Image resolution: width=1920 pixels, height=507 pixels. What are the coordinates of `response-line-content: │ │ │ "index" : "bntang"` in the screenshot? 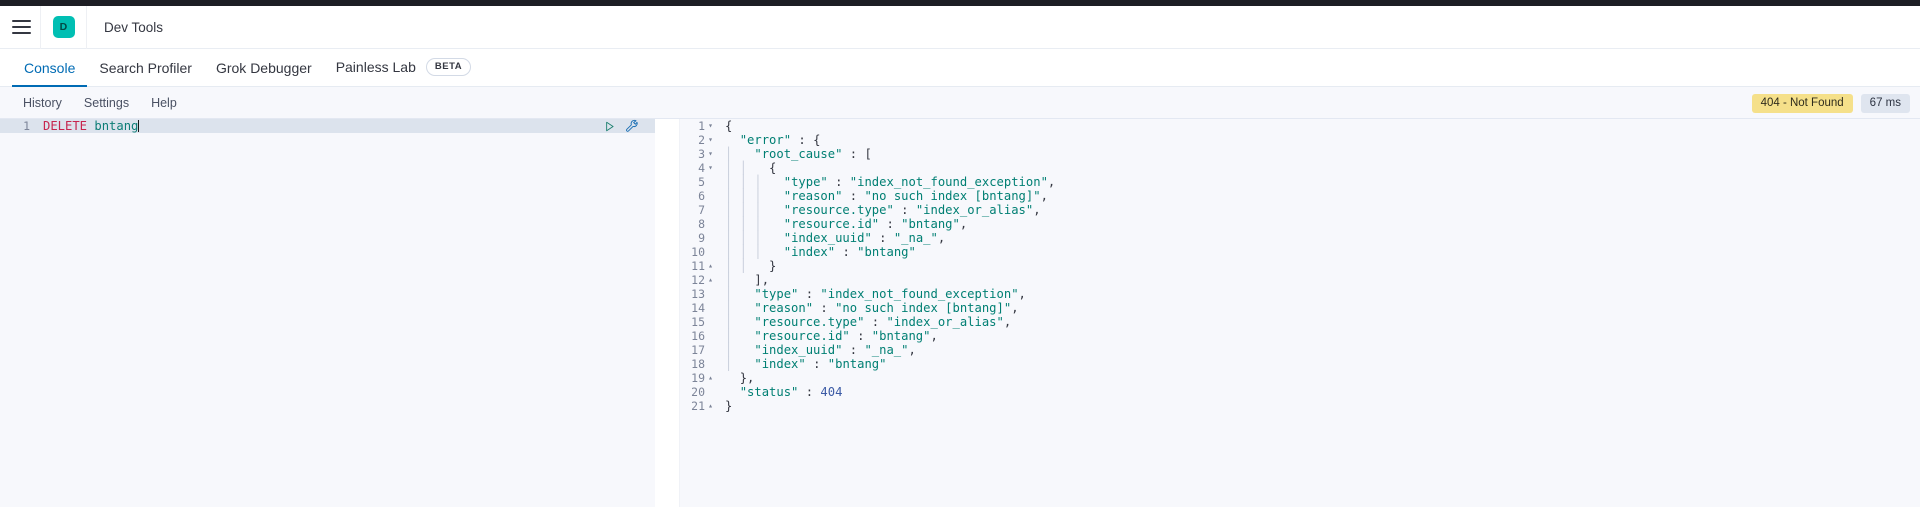 It's located at (820, 252).